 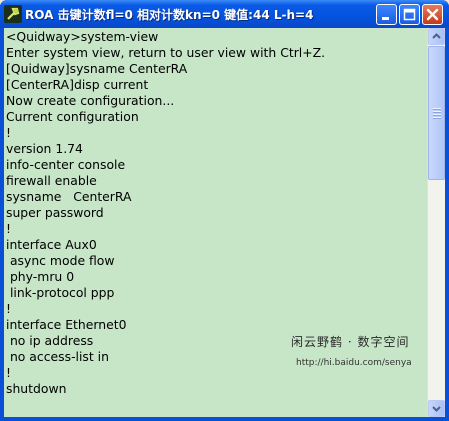 What do you see at coordinates (60, 260) in the screenshot?
I see `terminal-line: async mode flow` at bounding box center [60, 260].